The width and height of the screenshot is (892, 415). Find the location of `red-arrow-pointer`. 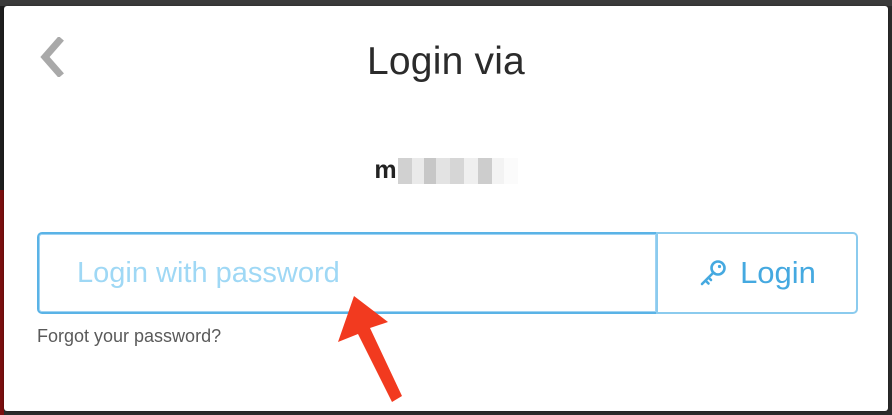

red-arrow-pointer is located at coordinates (370, 349).